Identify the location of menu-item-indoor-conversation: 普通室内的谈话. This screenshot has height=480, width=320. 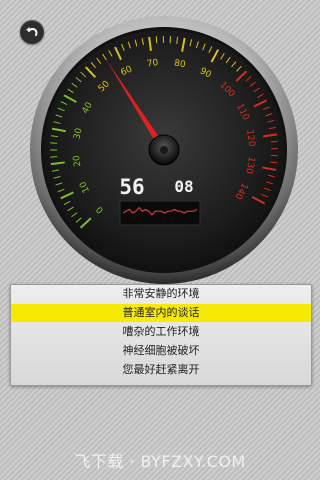
(161, 313).